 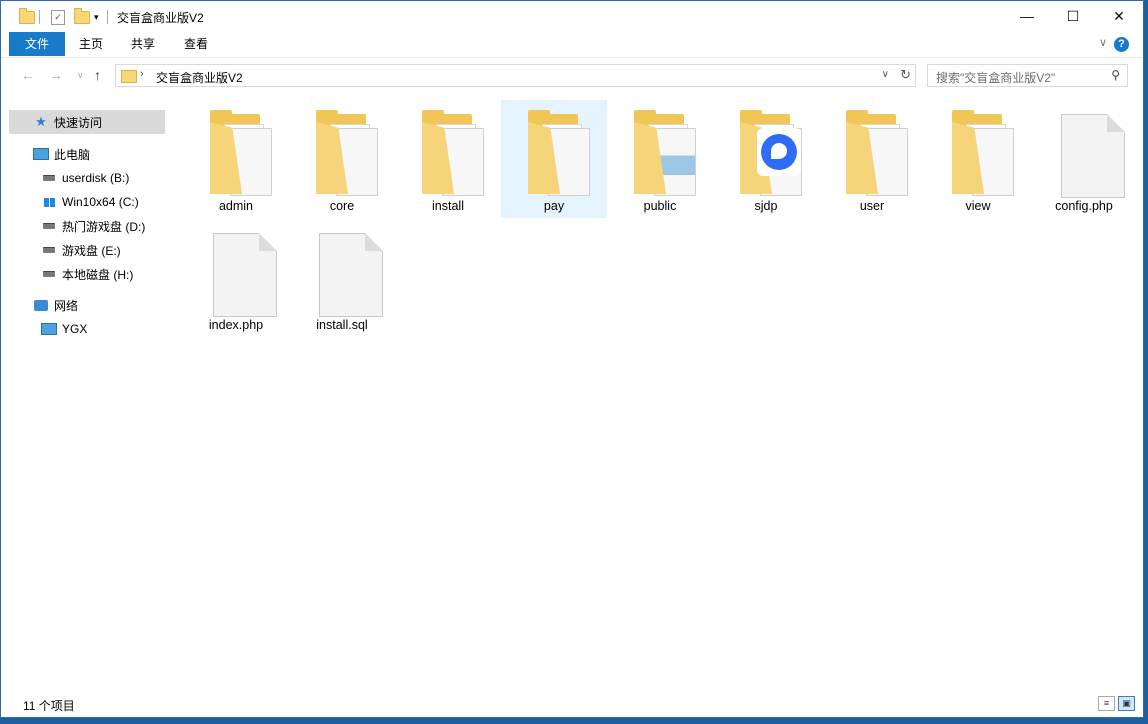 I want to click on sidebar-item-drive-c: Win10x64 (C:), so click(x=87, y=202).